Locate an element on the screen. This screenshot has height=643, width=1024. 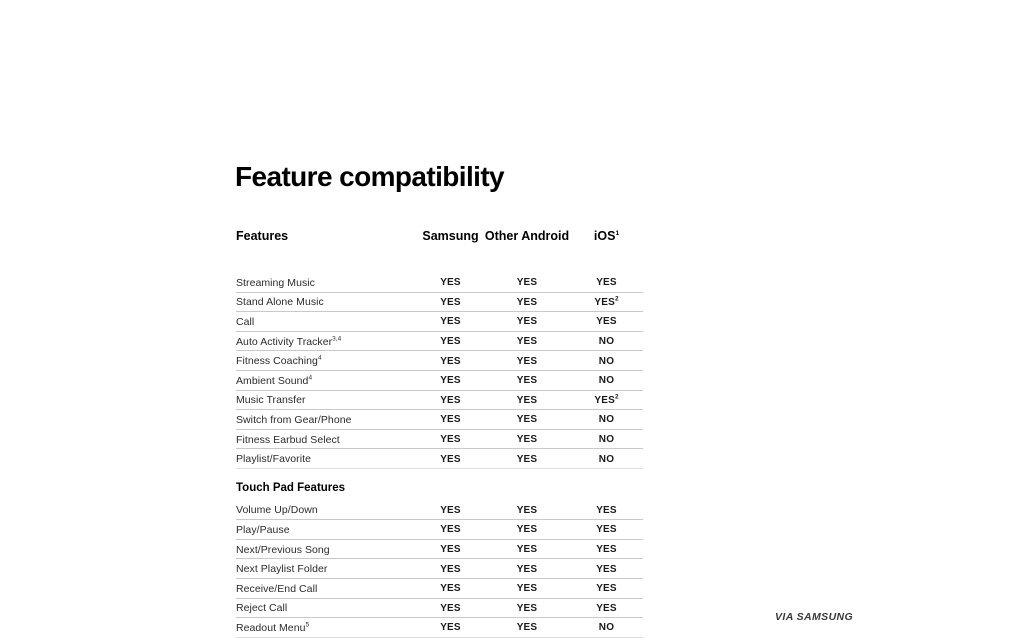
table-row: Volume Up/Down YES YES YES is located at coordinates (439, 511).